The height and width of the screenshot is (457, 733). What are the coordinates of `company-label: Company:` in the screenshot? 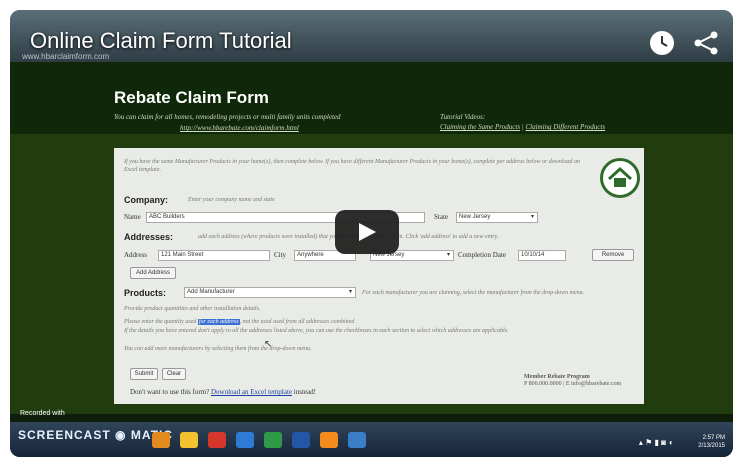 It's located at (146, 200).